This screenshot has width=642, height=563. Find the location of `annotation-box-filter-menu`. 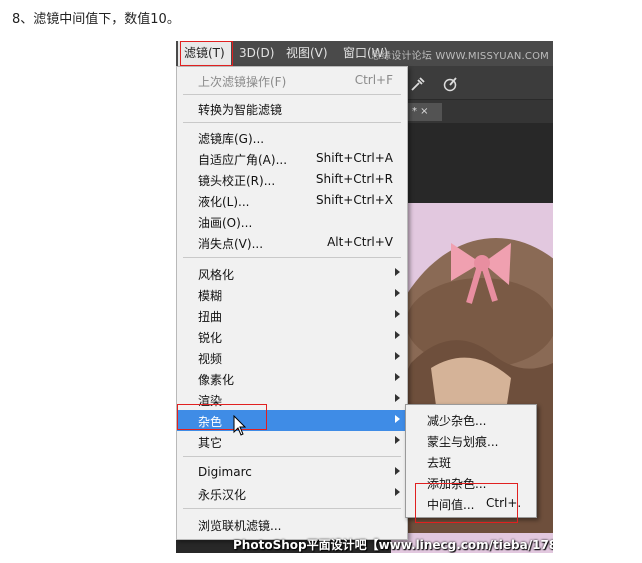

annotation-box-filter-menu is located at coordinates (206, 53).